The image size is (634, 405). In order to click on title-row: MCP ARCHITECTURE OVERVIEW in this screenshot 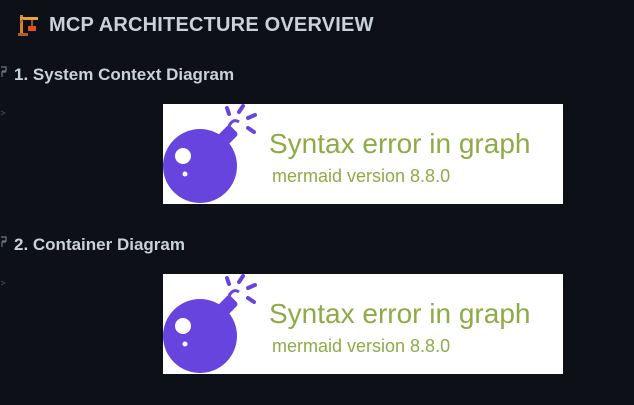, I will do `click(195, 25)`.